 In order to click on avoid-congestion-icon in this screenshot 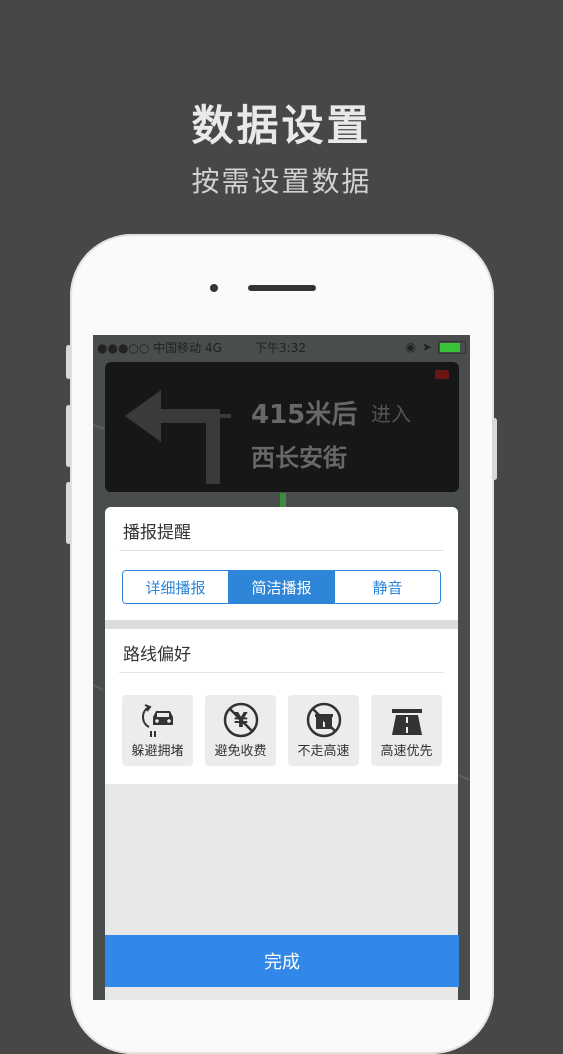, I will do `click(157, 720)`.